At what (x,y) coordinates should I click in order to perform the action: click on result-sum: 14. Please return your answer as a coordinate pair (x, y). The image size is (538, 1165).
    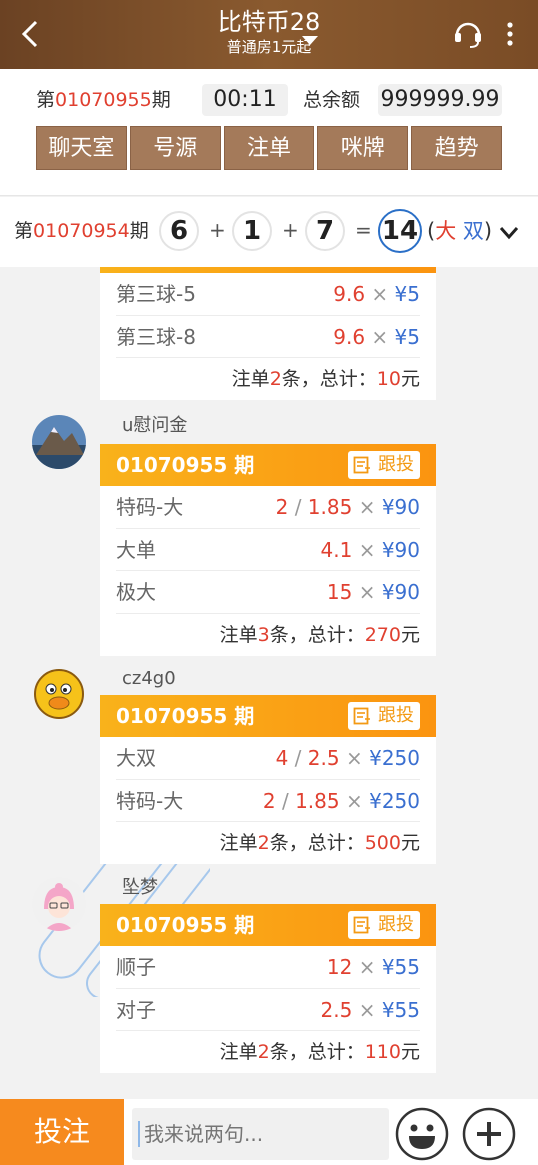
    Looking at the image, I should click on (400, 231).